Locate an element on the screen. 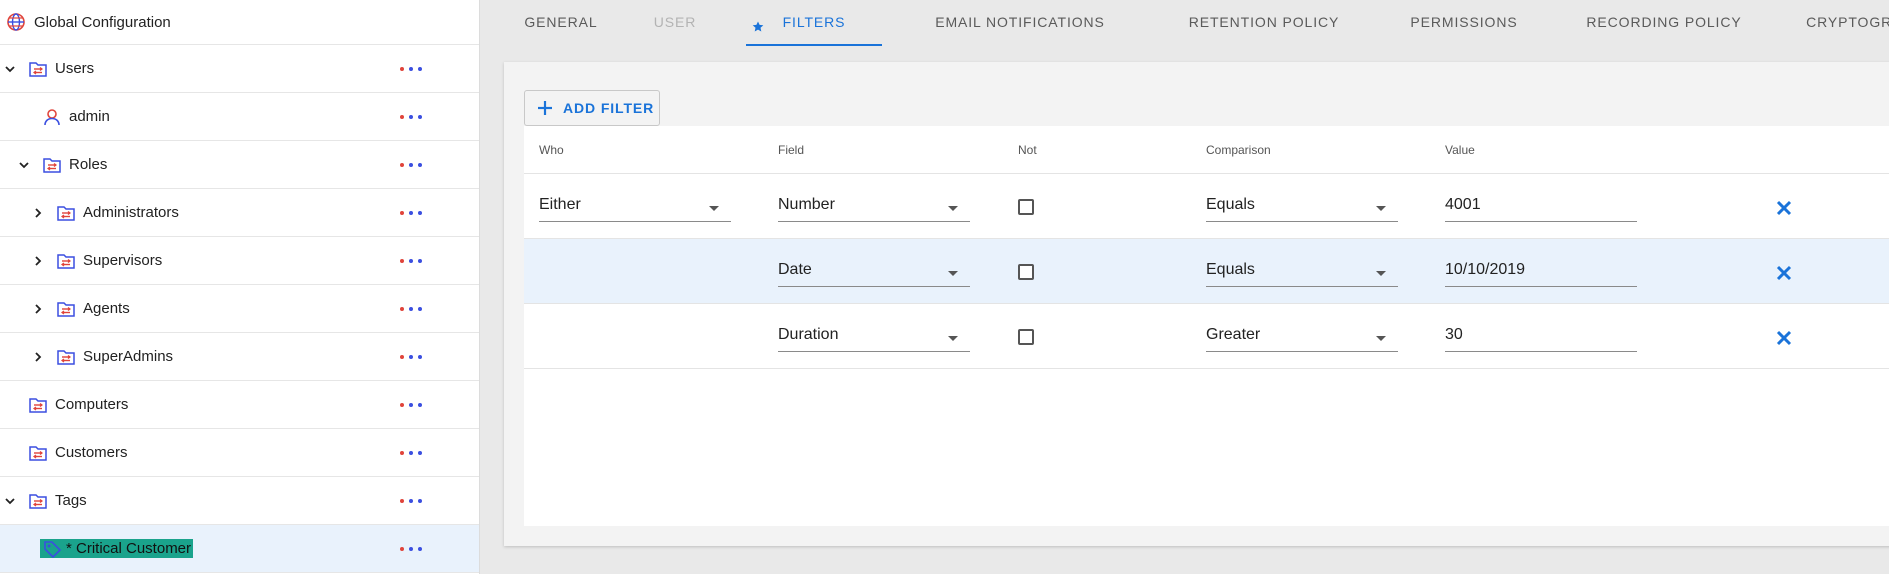 This screenshot has width=1889, height=574. input-value: 4001 is located at coordinates (1463, 204).